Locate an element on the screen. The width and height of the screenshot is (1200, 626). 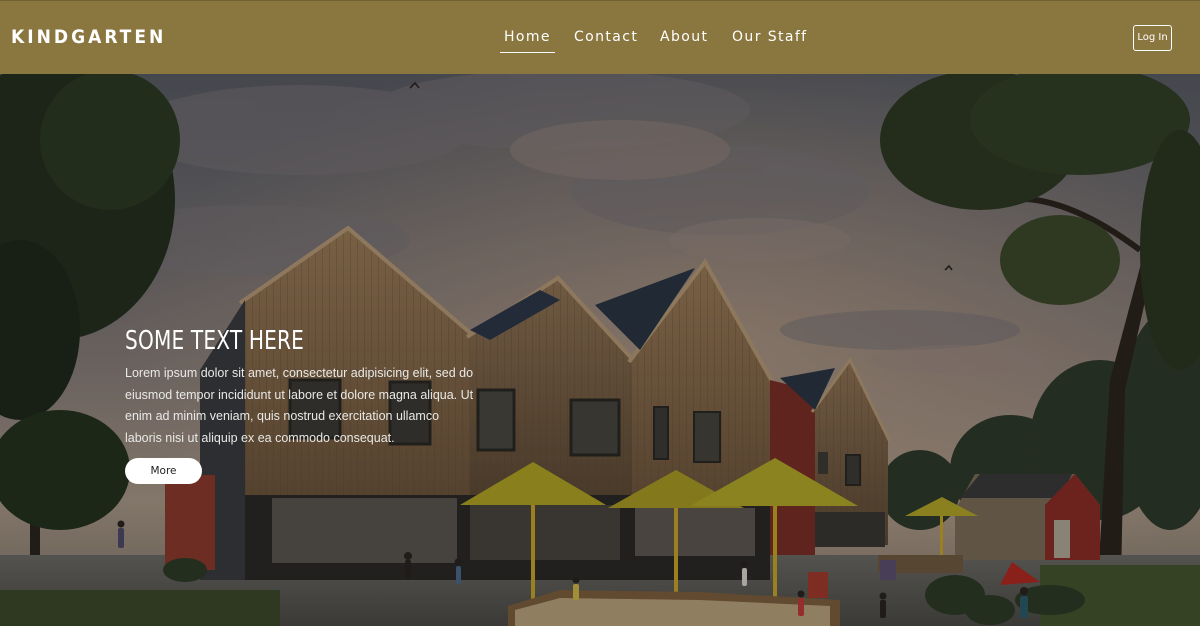
nav-link-home: Home is located at coordinates (527, 40).